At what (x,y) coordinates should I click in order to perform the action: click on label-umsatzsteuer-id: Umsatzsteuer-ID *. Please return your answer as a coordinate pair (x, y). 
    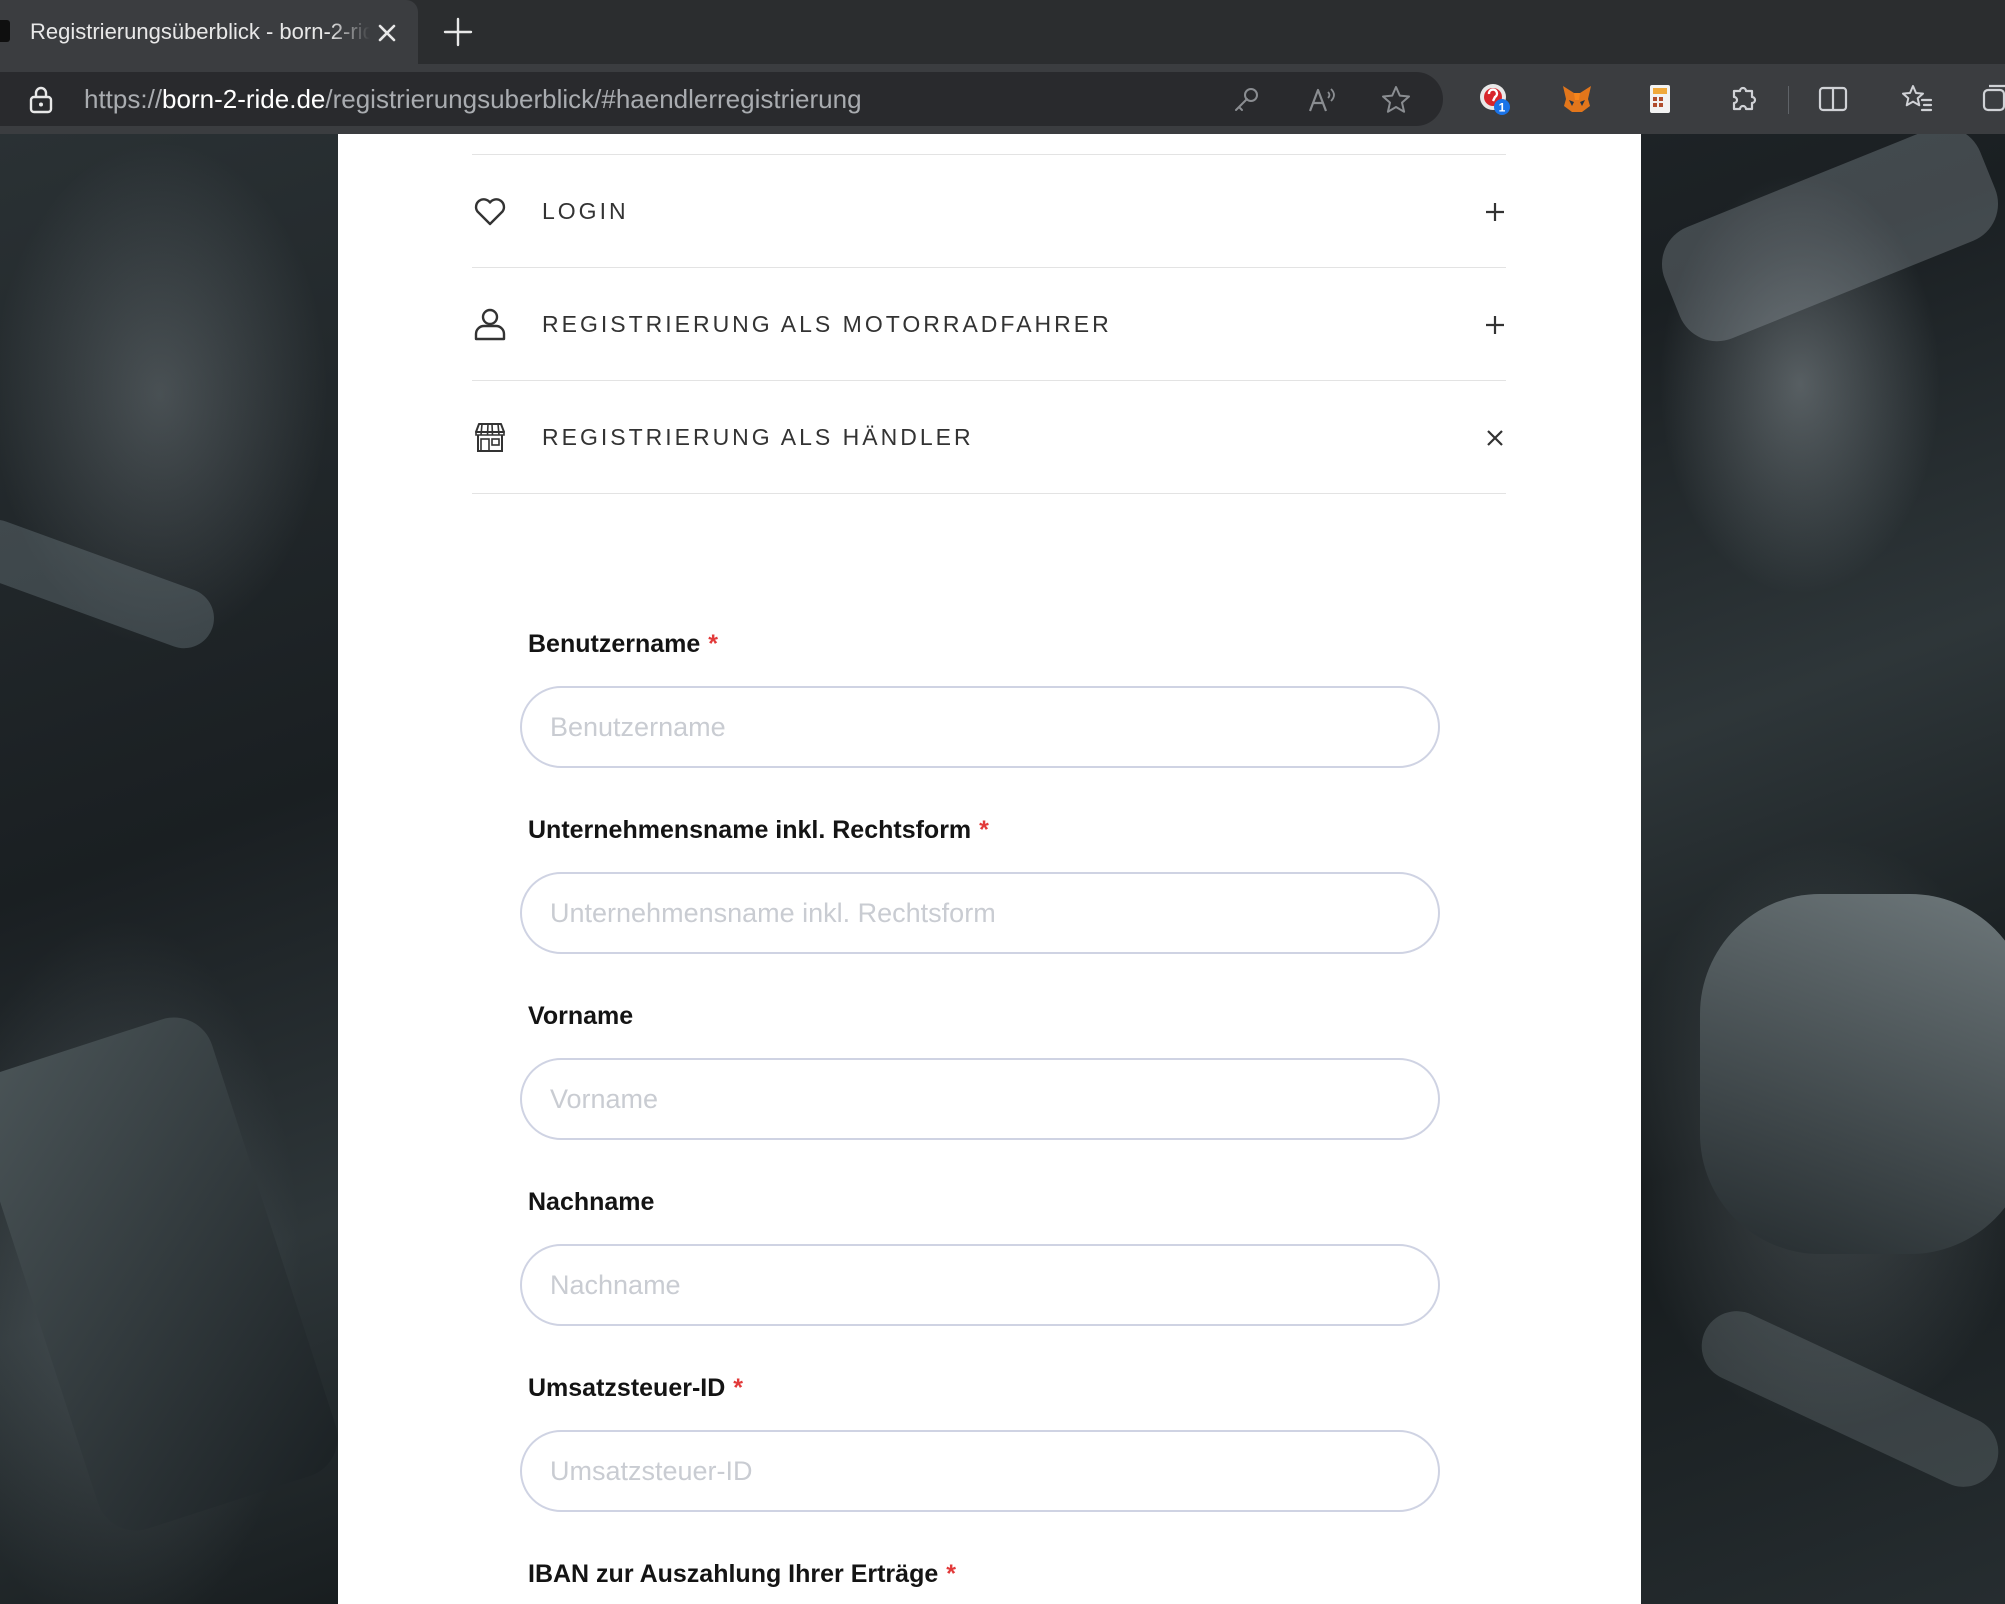
    Looking at the image, I should click on (635, 1388).